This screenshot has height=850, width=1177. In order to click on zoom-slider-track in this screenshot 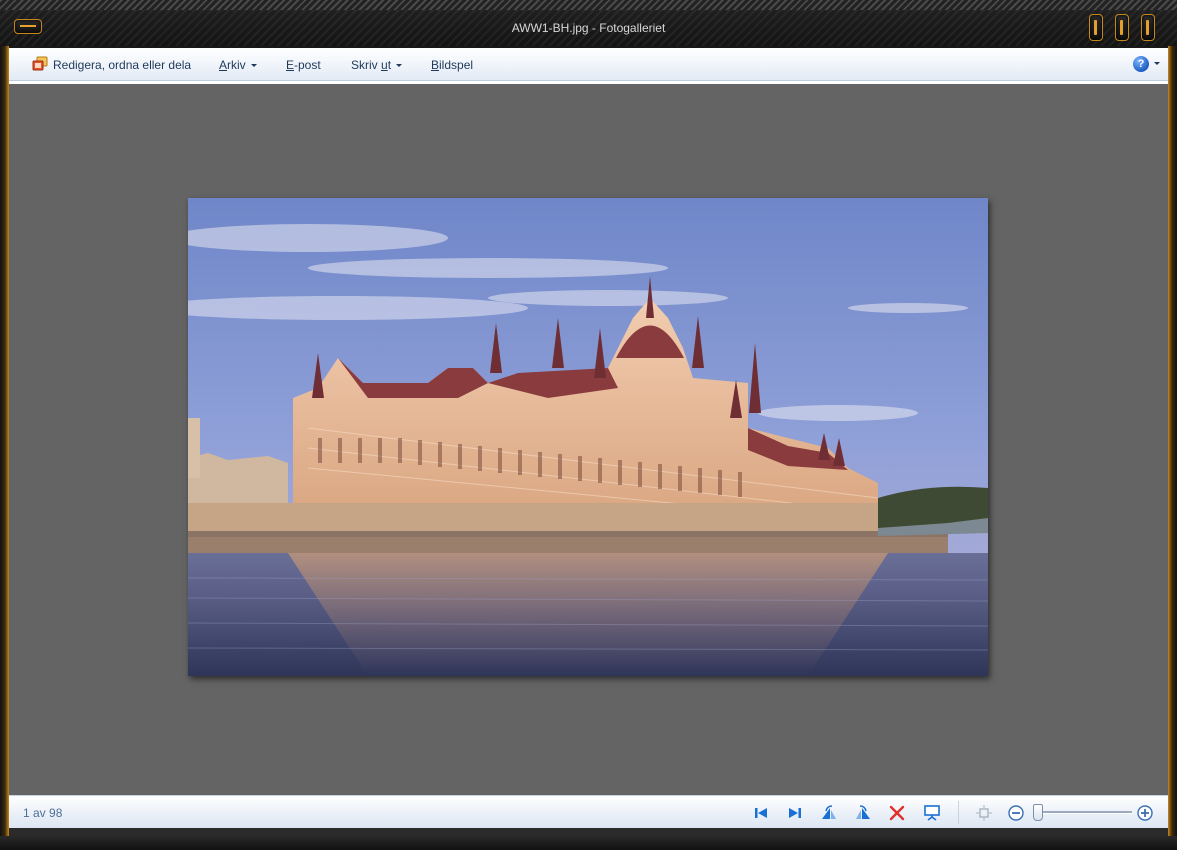, I will do `click(1083, 812)`.